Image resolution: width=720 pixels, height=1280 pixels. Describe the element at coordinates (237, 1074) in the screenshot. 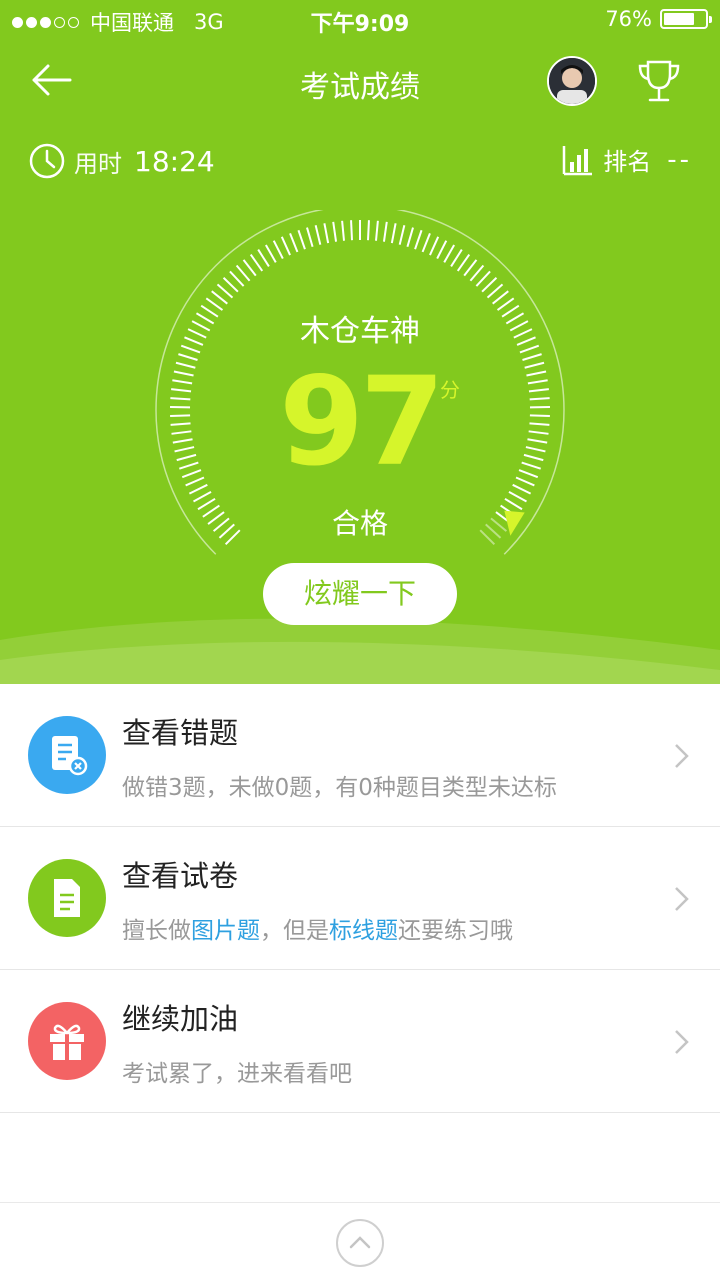

I see `item-description: 考试累了，进来看看吧` at that location.